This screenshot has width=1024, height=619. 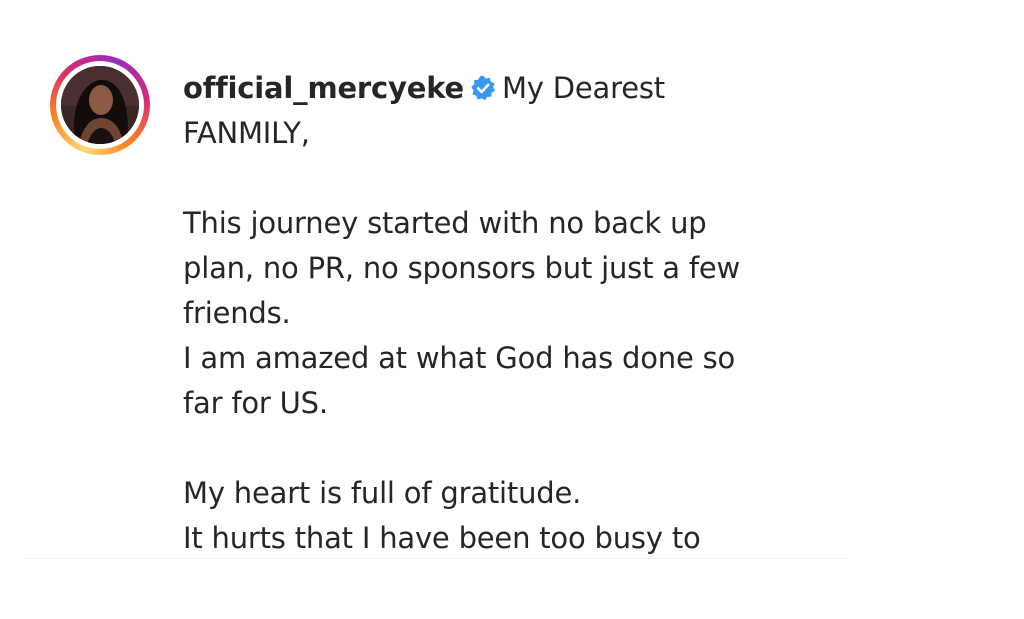 I want to click on avatar-story-ring, so click(x=100, y=105).